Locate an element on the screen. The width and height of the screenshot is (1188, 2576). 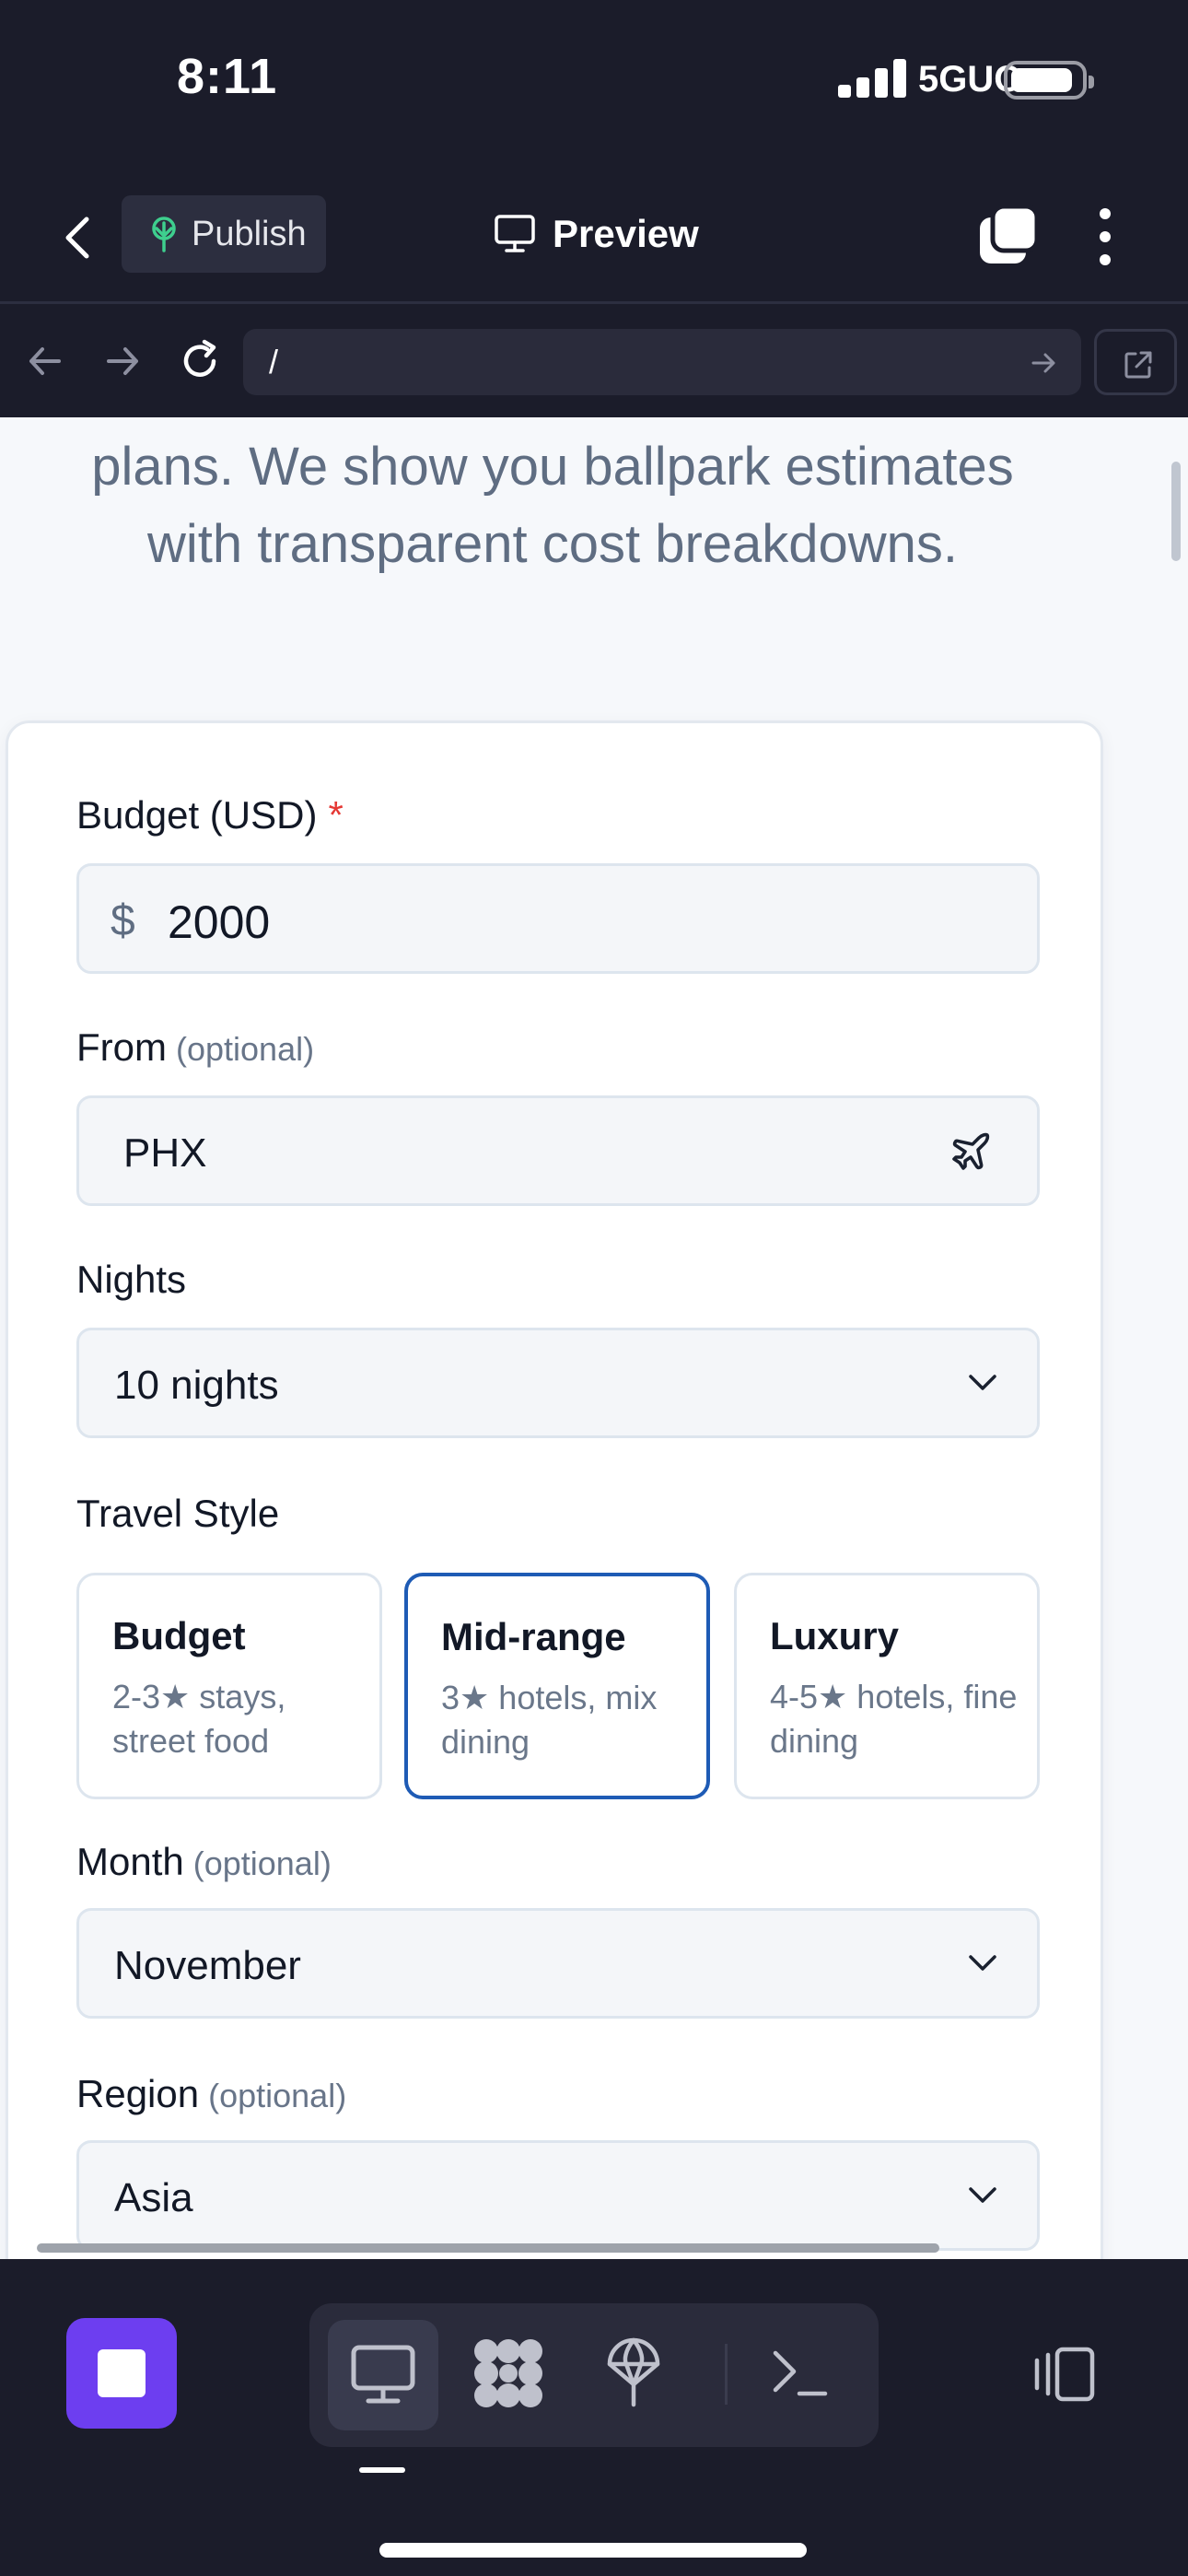
stop-icon is located at coordinates (122, 2373).